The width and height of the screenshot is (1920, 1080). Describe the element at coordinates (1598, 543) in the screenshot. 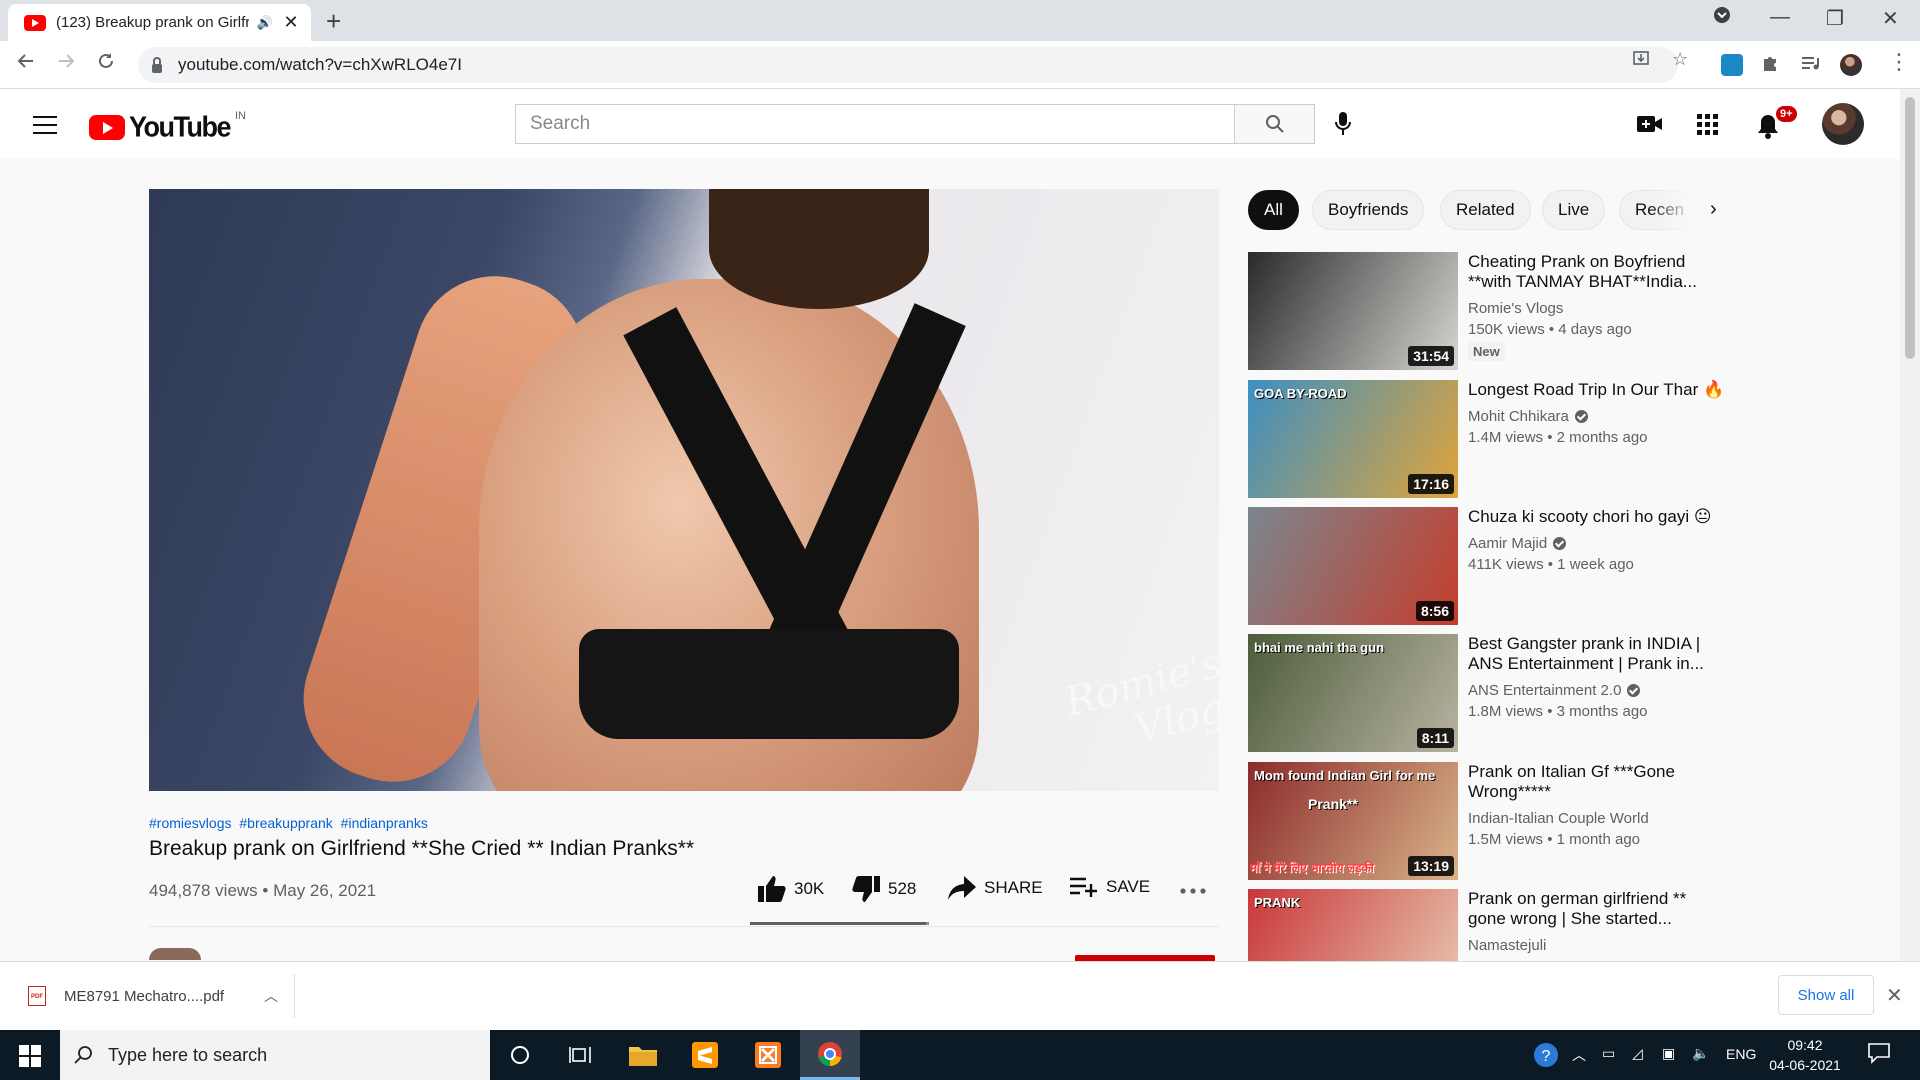

I see `recommendation-channel: Aamir Majid` at that location.